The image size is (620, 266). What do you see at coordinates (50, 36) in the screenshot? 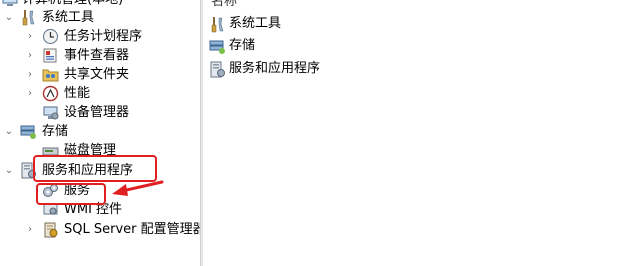
I see `task-scheduler-icon` at bounding box center [50, 36].